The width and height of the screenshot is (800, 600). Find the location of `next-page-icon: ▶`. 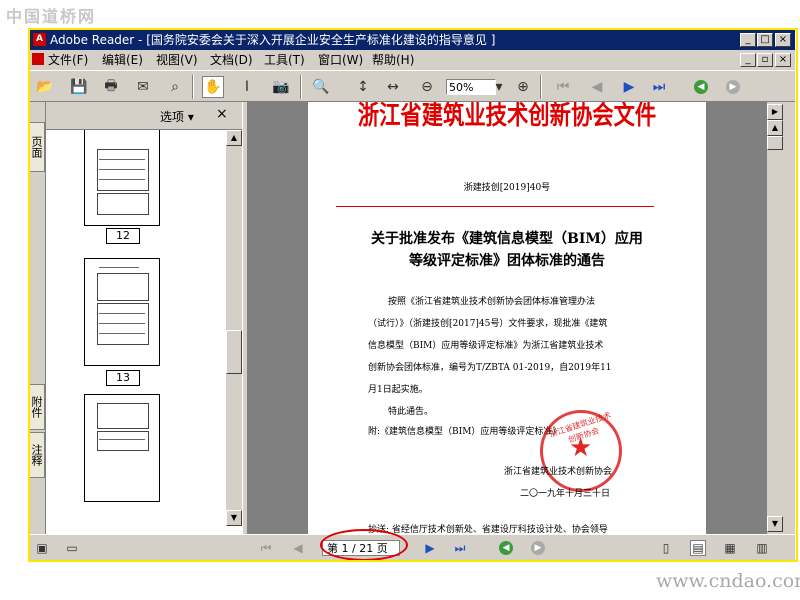

next-page-icon: ▶ is located at coordinates (629, 87).